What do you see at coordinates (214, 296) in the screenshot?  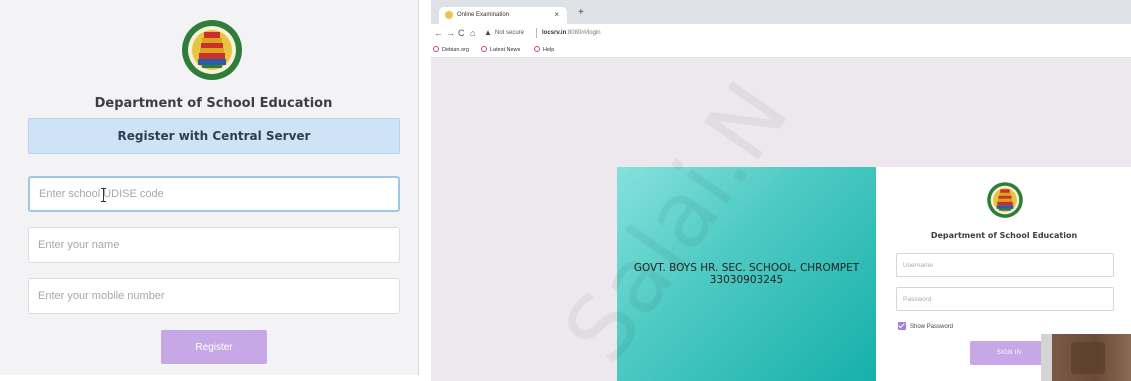 I see `mobile-number-input` at bounding box center [214, 296].